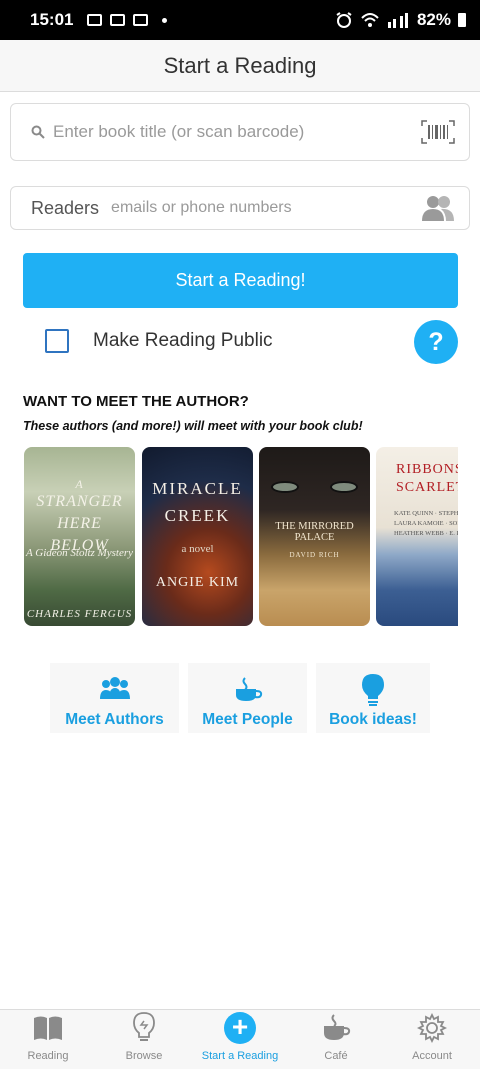 The height and width of the screenshot is (1069, 480). I want to click on cover-eyes-art, so click(314, 488).